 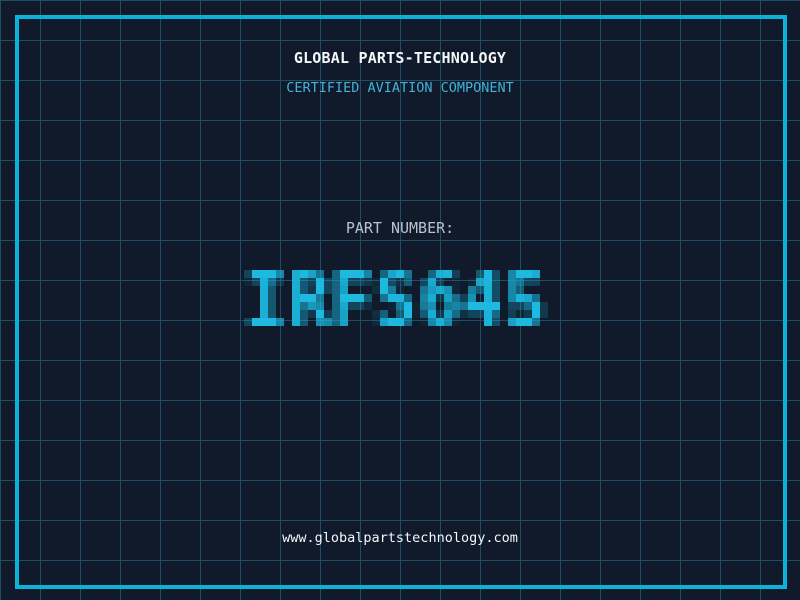 I want to click on part-number-label: PART NUMBER:, so click(x=400, y=228).